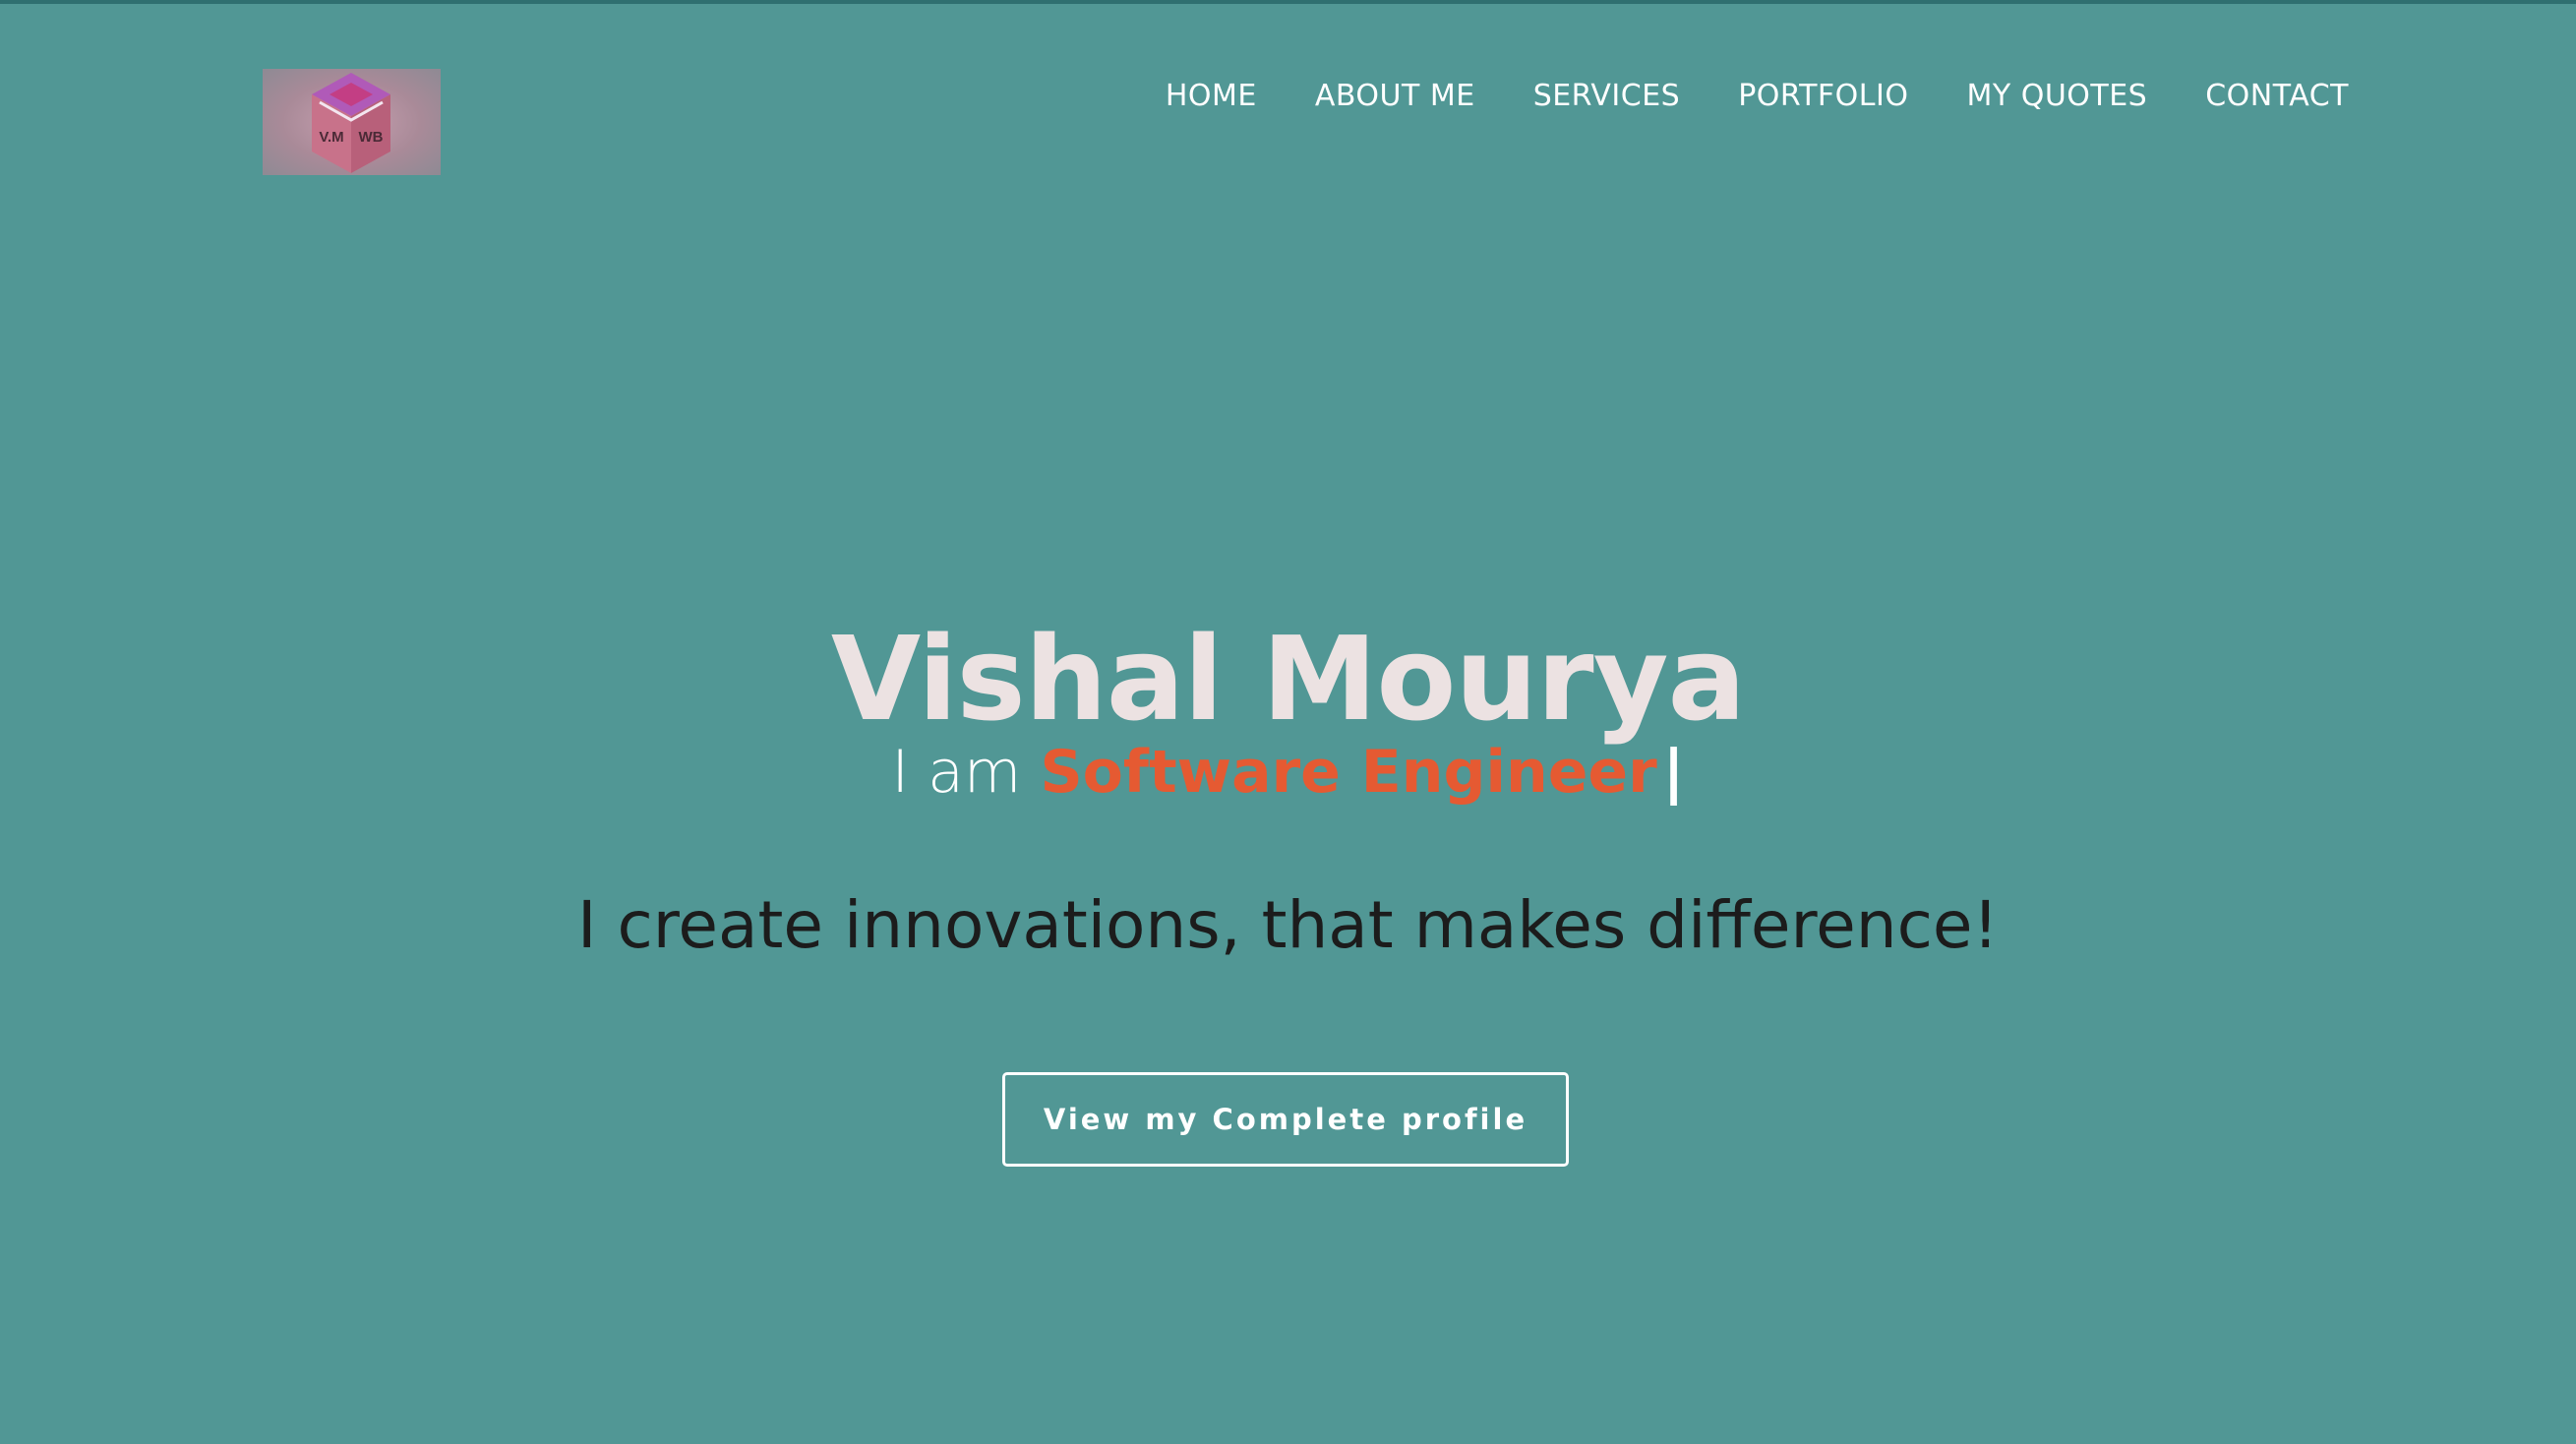  What do you see at coordinates (1212, 96) in the screenshot?
I see `nav-home: HOME` at bounding box center [1212, 96].